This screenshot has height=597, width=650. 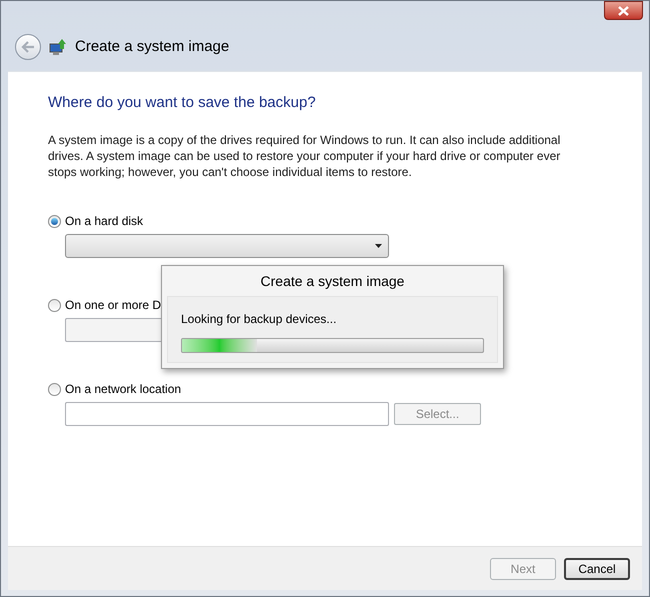 I want to click on radio-label: On a hard disk, so click(x=104, y=221).